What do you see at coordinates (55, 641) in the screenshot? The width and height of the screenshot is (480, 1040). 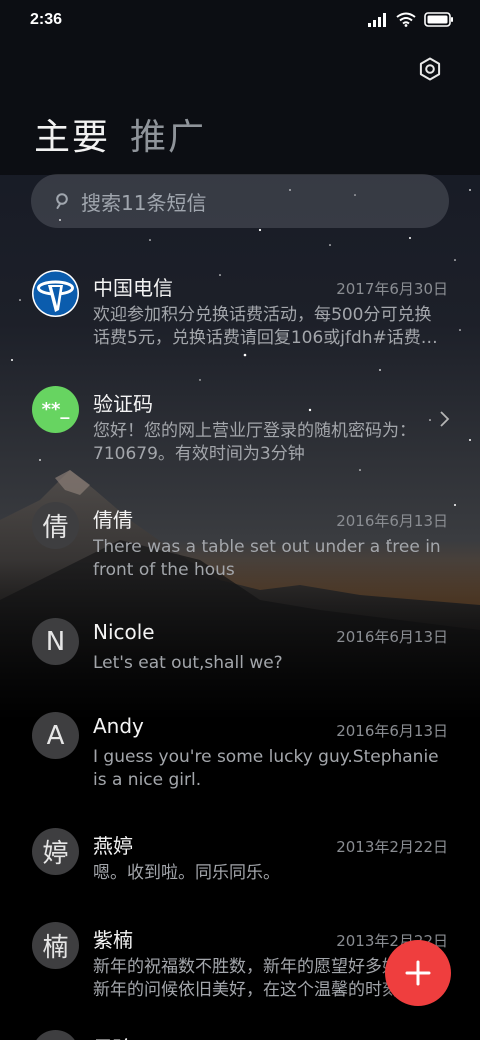 I see `avatar: N` at bounding box center [55, 641].